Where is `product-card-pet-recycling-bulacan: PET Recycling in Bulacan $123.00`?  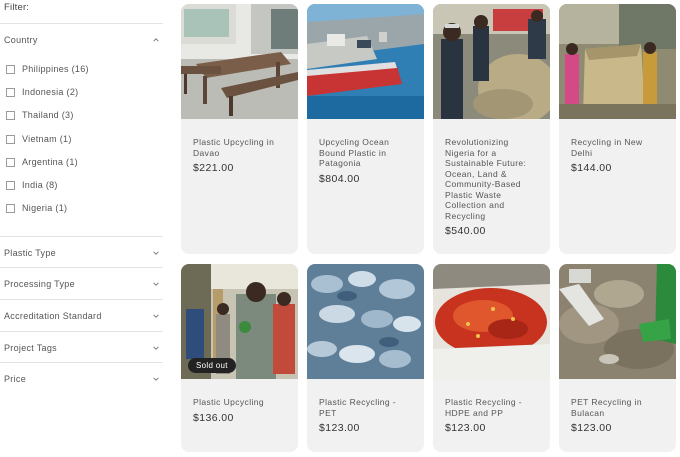
product-card-pet-recycling-bulacan: PET Recycling in Bulacan $123.00 is located at coordinates (617, 358).